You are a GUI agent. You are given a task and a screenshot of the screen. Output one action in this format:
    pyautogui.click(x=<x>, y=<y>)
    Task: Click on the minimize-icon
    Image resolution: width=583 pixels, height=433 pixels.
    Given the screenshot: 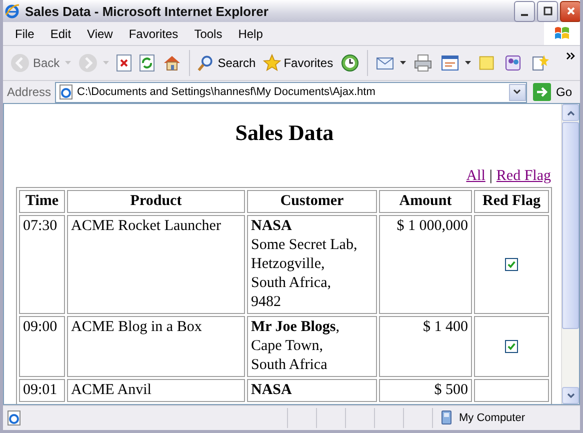 What is the action you would take?
    pyautogui.click(x=524, y=15)
    